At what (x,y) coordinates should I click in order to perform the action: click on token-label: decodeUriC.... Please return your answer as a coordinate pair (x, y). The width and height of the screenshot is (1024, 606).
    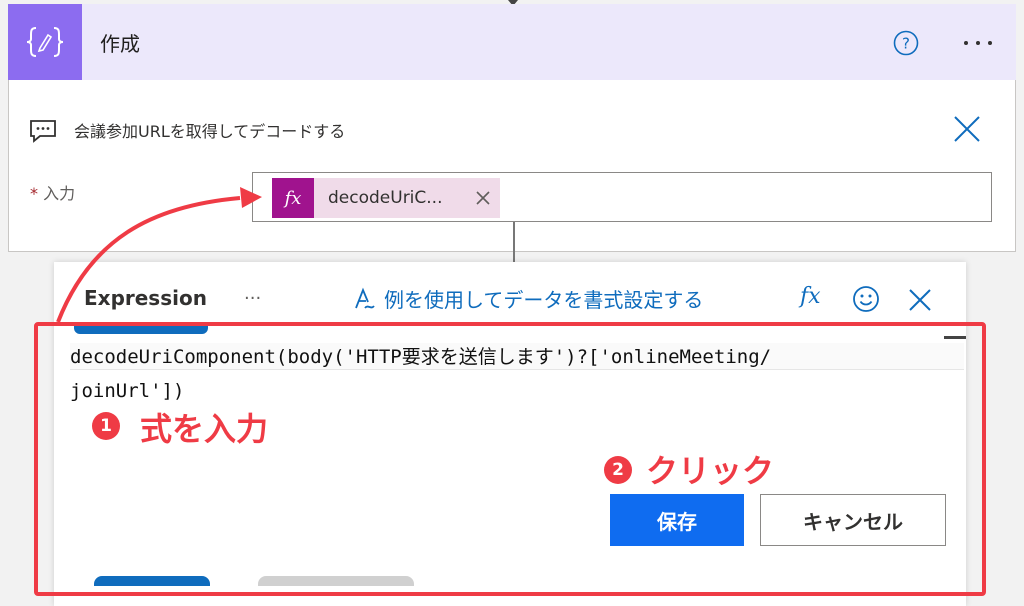
    Looking at the image, I should click on (385, 198).